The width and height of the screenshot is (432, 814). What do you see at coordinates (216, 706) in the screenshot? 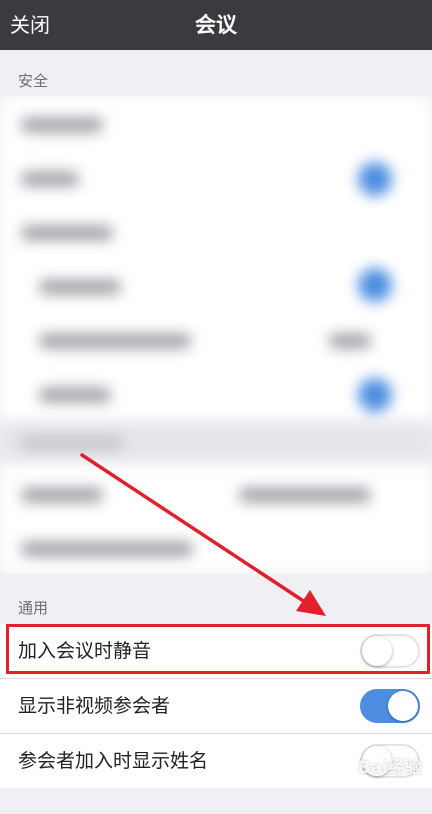
I see `setting-row-show-non-video: 显示非视频参会者` at bounding box center [216, 706].